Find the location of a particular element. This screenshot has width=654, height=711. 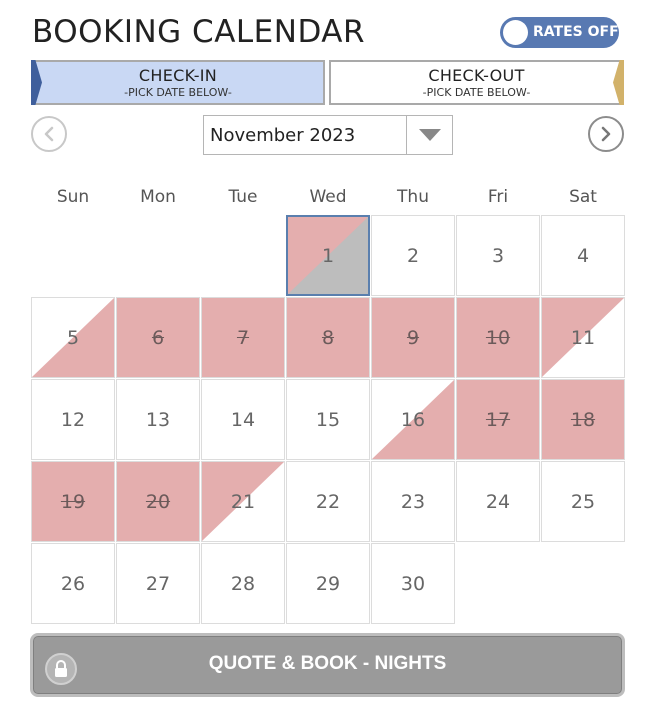

day-cell-6: 6 is located at coordinates (158, 337).